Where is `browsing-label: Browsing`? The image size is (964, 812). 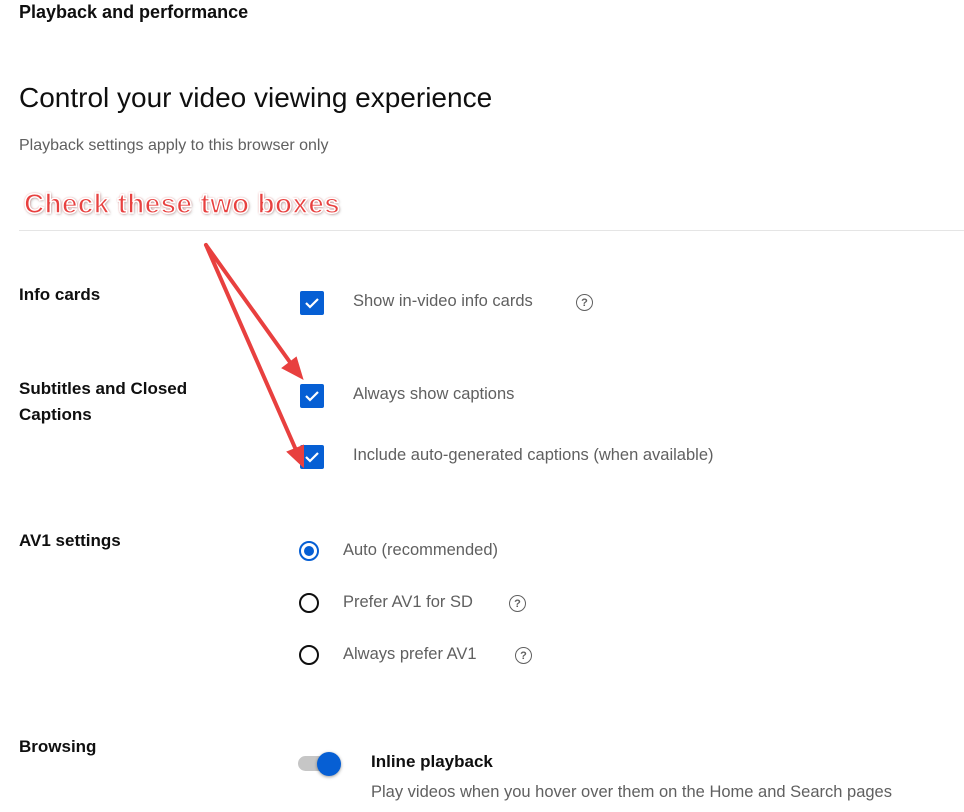
browsing-label: Browsing is located at coordinates (58, 746).